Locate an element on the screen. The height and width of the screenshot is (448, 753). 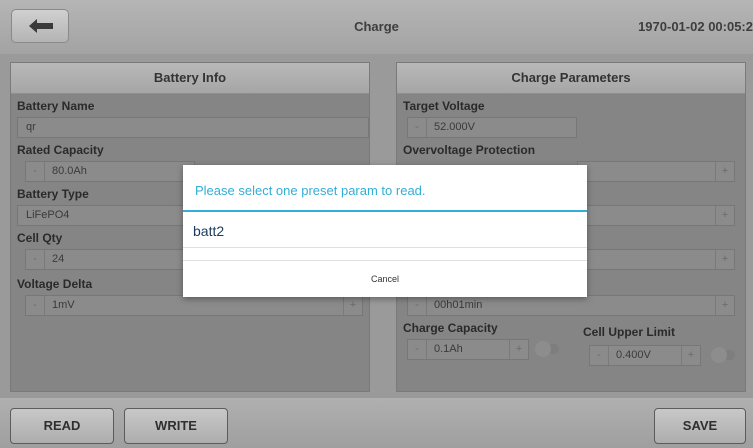
voltage-delta-value: 1mV is located at coordinates (63, 305).